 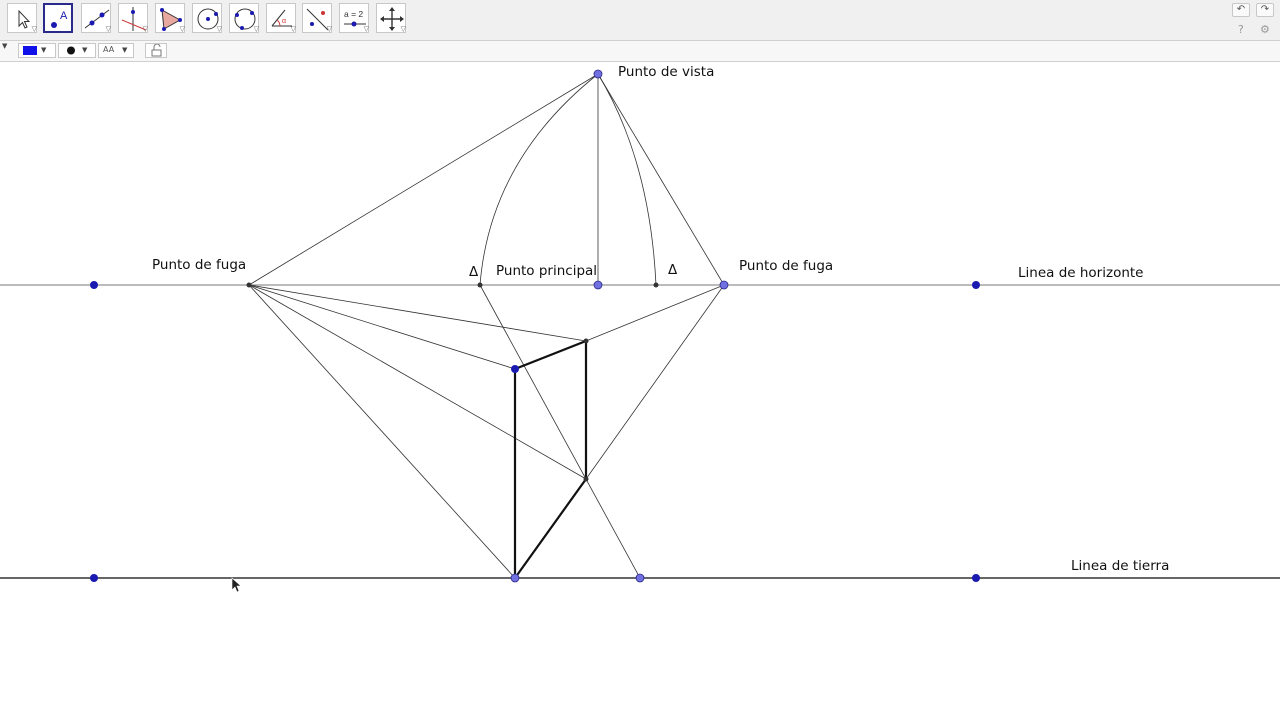 I want to click on point-horizon-left, so click(x=94, y=285).